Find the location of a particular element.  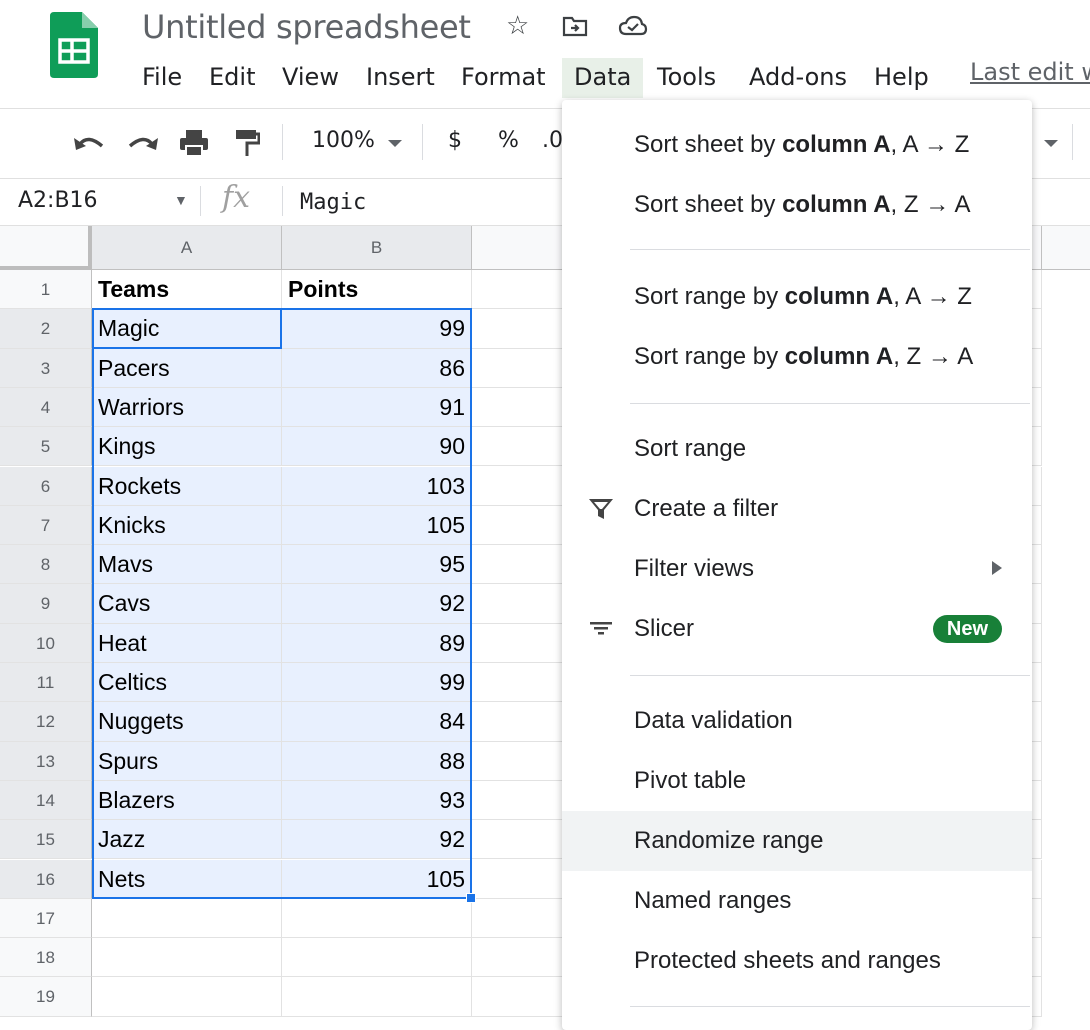

row-header: 6 is located at coordinates (46, 486).